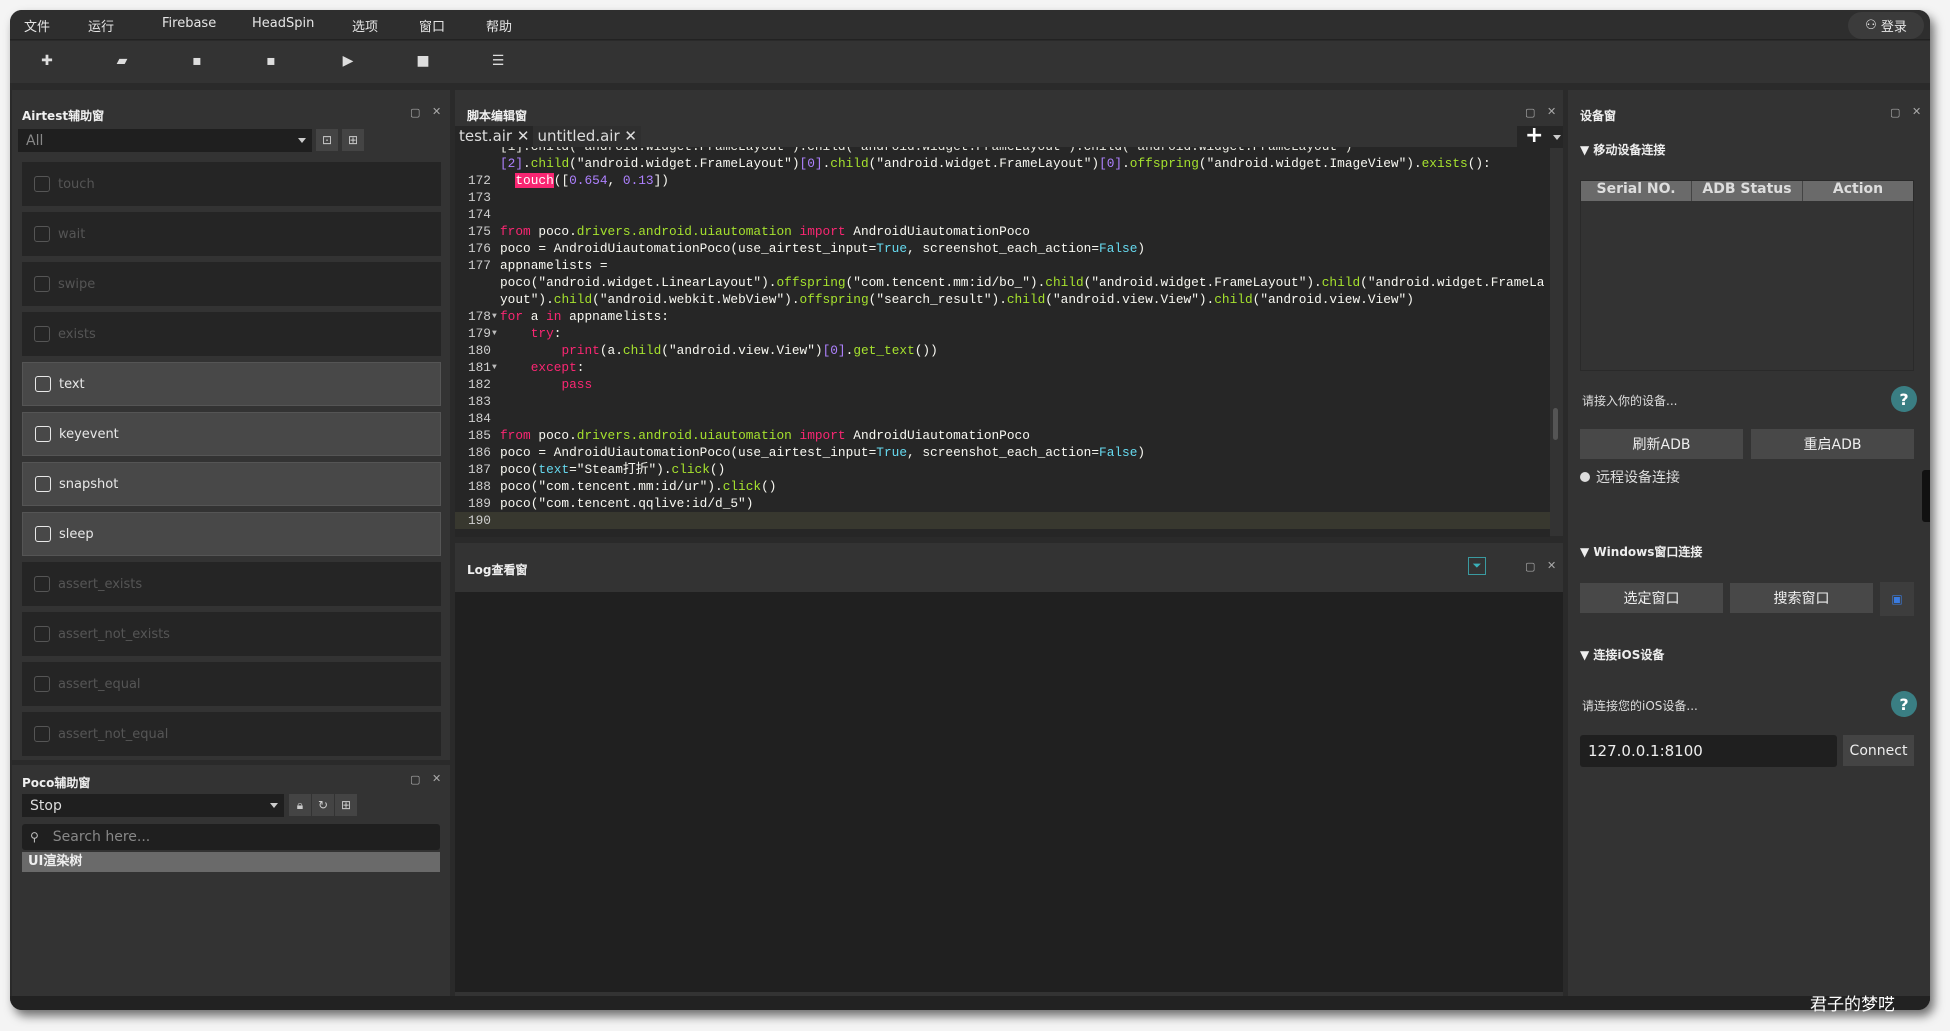 The image size is (1950, 1031). Describe the element at coordinates (1540, 136) in the screenshot. I see `new-tab-button: +` at that location.